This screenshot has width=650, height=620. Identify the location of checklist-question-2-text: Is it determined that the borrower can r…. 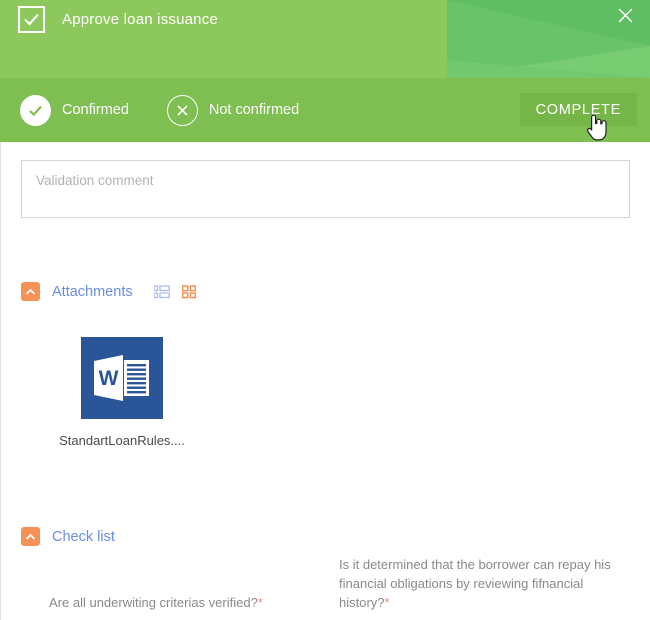
(475, 583).